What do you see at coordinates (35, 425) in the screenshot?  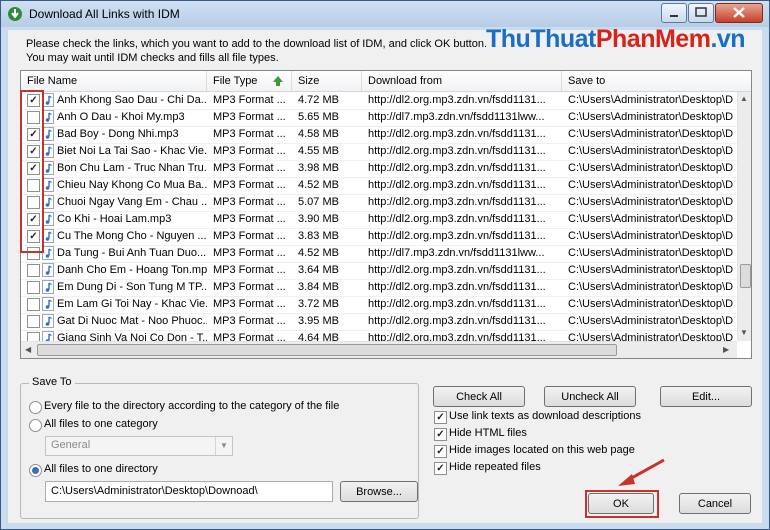 I see `radio-one-category` at bounding box center [35, 425].